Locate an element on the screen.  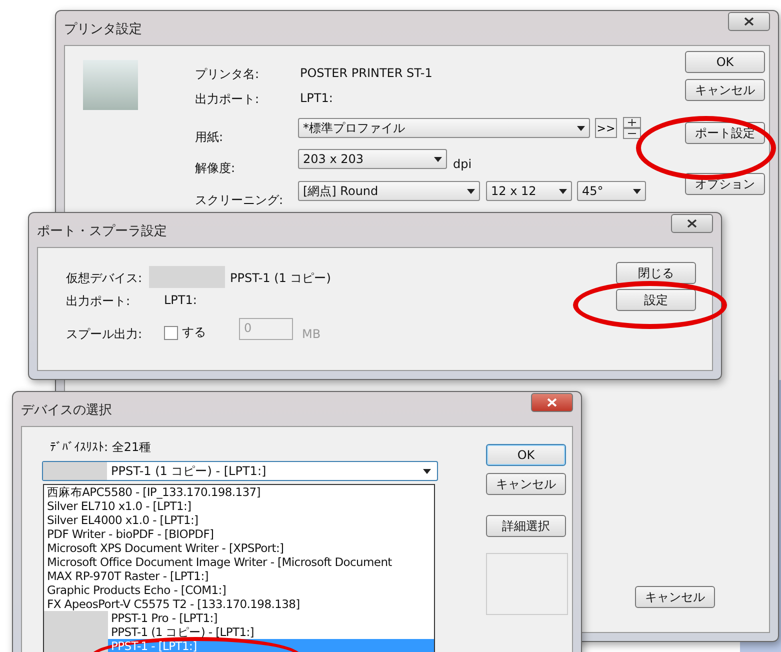
field-value: POSTER PRINTER ST-1 is located at coordinates (366, 73).